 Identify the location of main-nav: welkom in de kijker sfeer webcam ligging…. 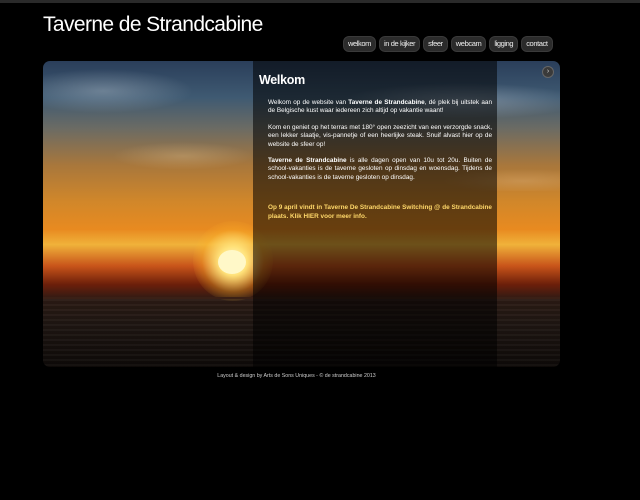
(448, 44).